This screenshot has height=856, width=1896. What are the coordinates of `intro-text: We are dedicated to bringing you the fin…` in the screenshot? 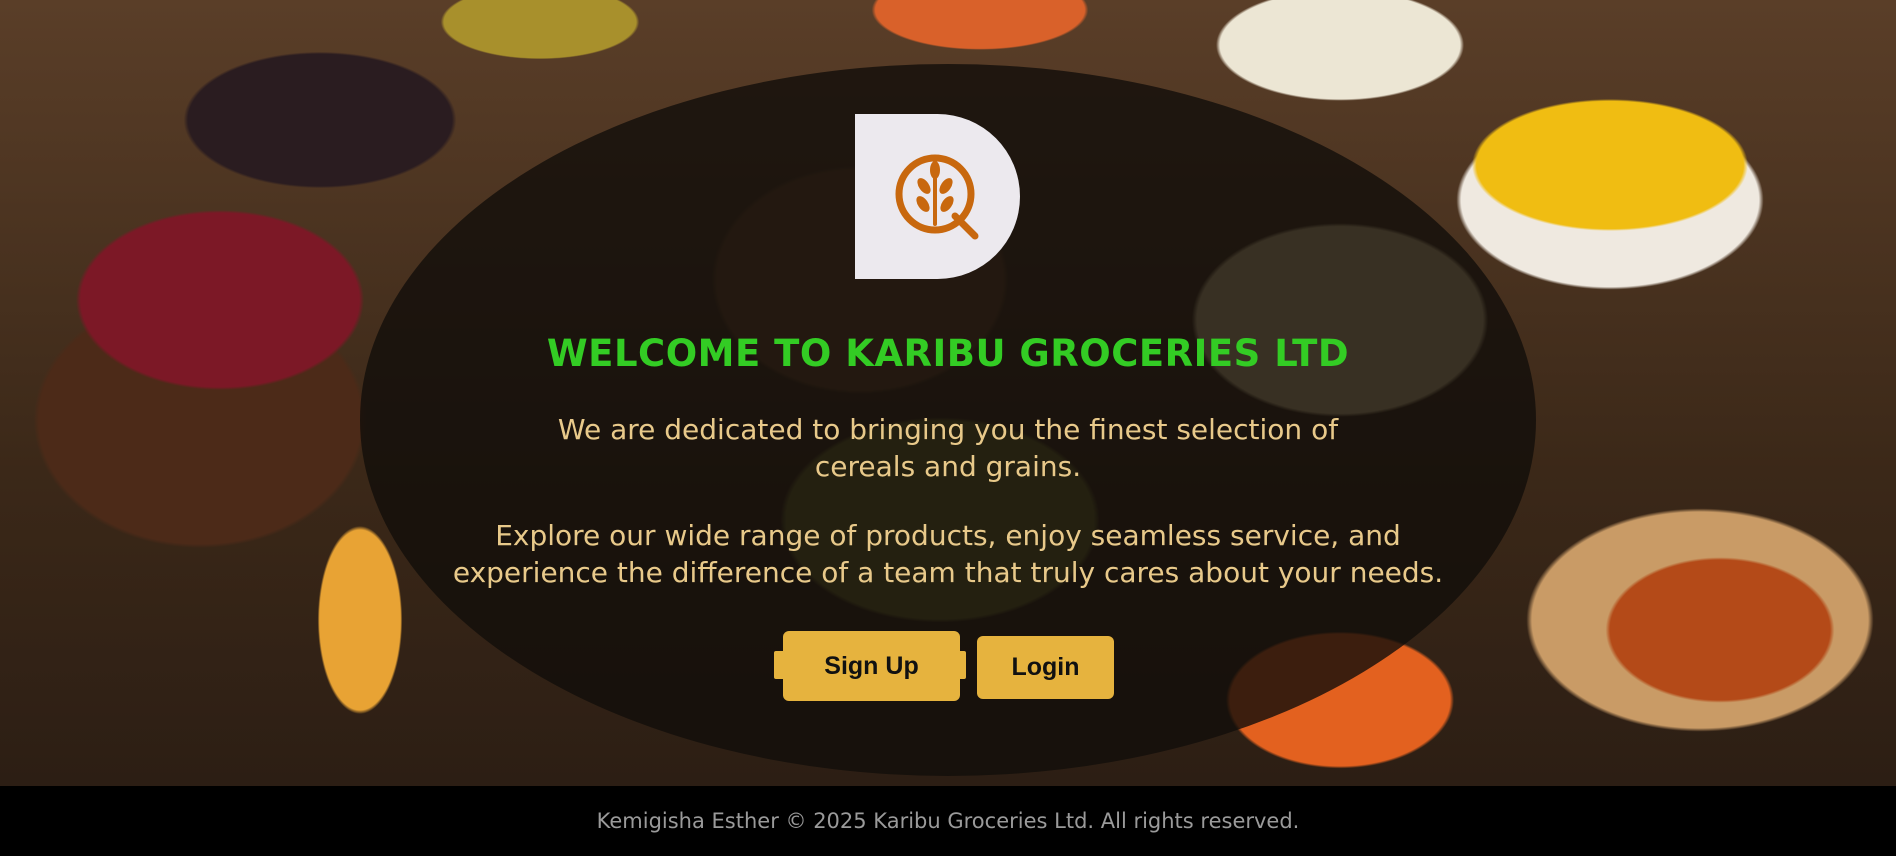 It's located at (948, 448).